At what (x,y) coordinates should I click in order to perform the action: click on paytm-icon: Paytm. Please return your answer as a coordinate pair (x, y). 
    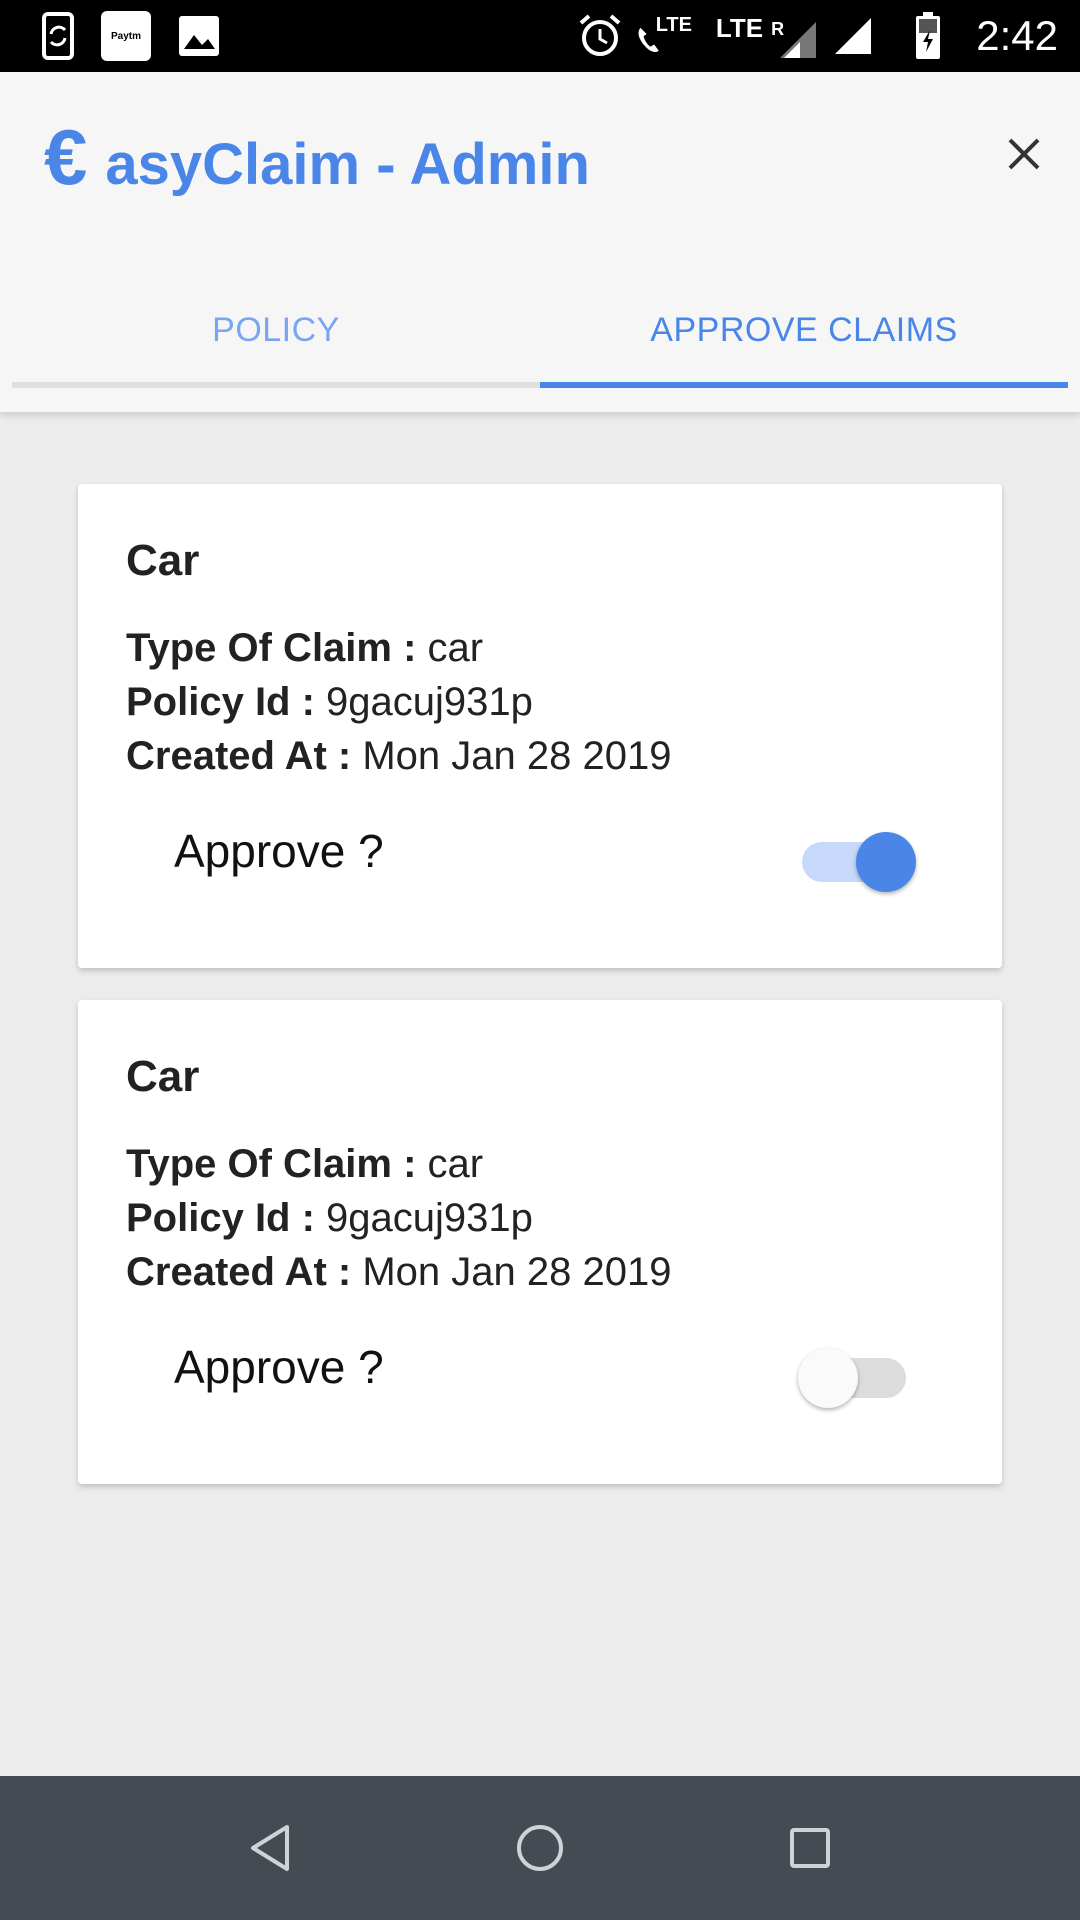
    Looking at the image, I should click on (126, 36).